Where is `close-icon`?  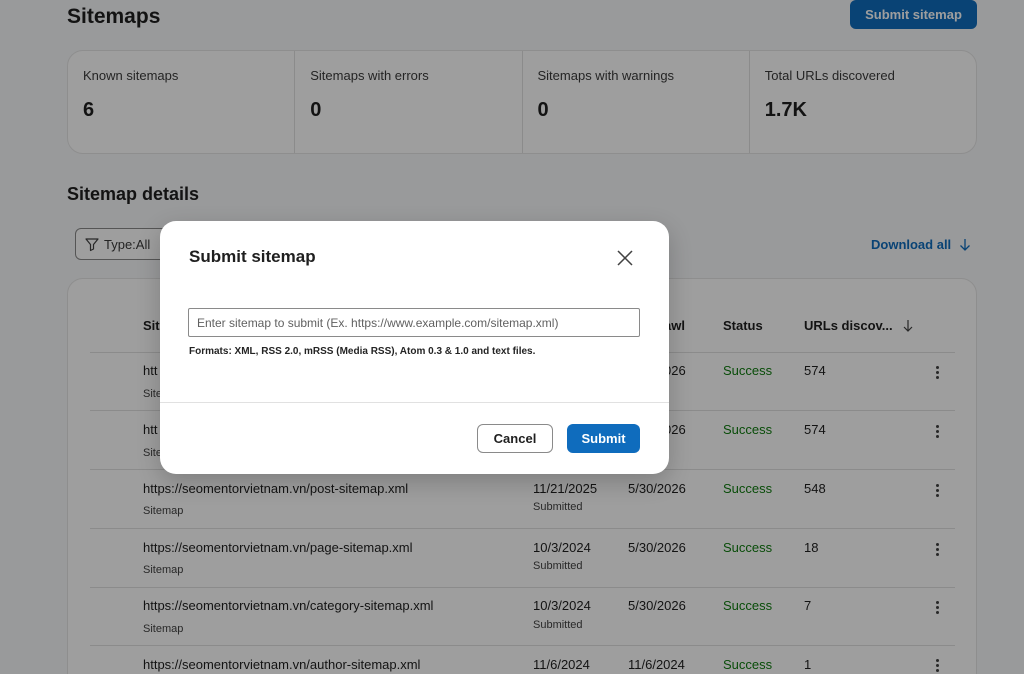 close-icon is located at coordinates (625, 258).